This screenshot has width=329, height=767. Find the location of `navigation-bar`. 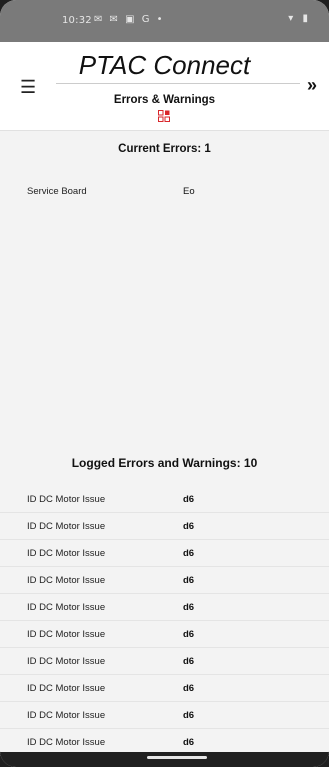

navigation-bar is located at coordinates (164, 759).